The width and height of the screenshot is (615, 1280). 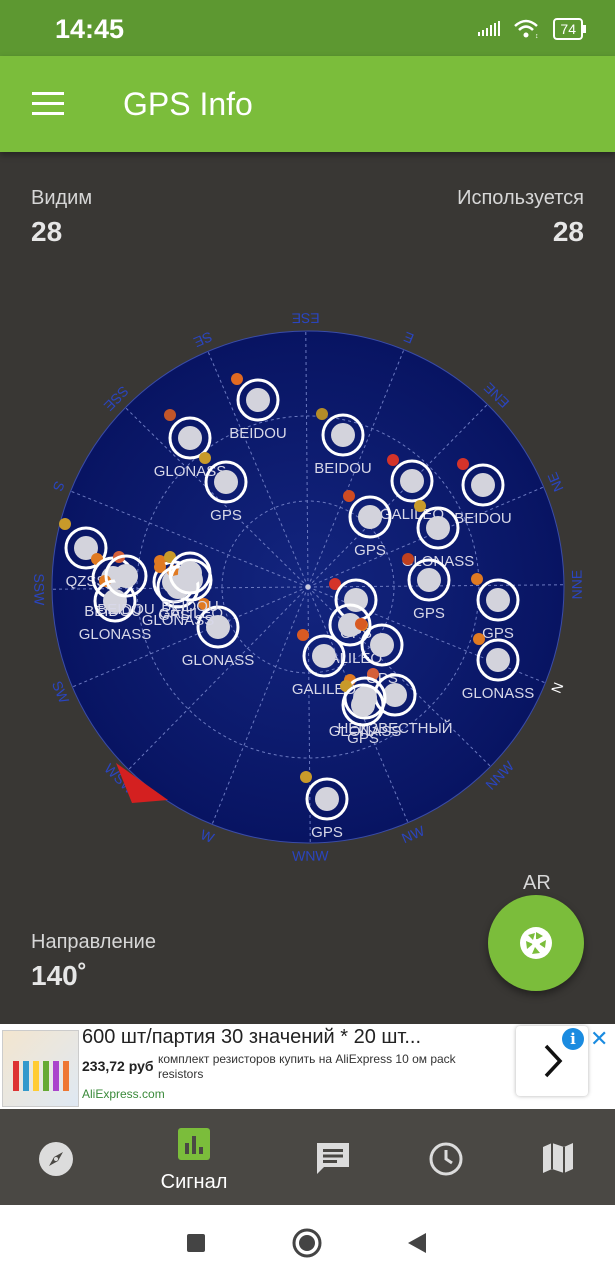 I want to click on camera-shutter-icon, so click(x=536, y=943).